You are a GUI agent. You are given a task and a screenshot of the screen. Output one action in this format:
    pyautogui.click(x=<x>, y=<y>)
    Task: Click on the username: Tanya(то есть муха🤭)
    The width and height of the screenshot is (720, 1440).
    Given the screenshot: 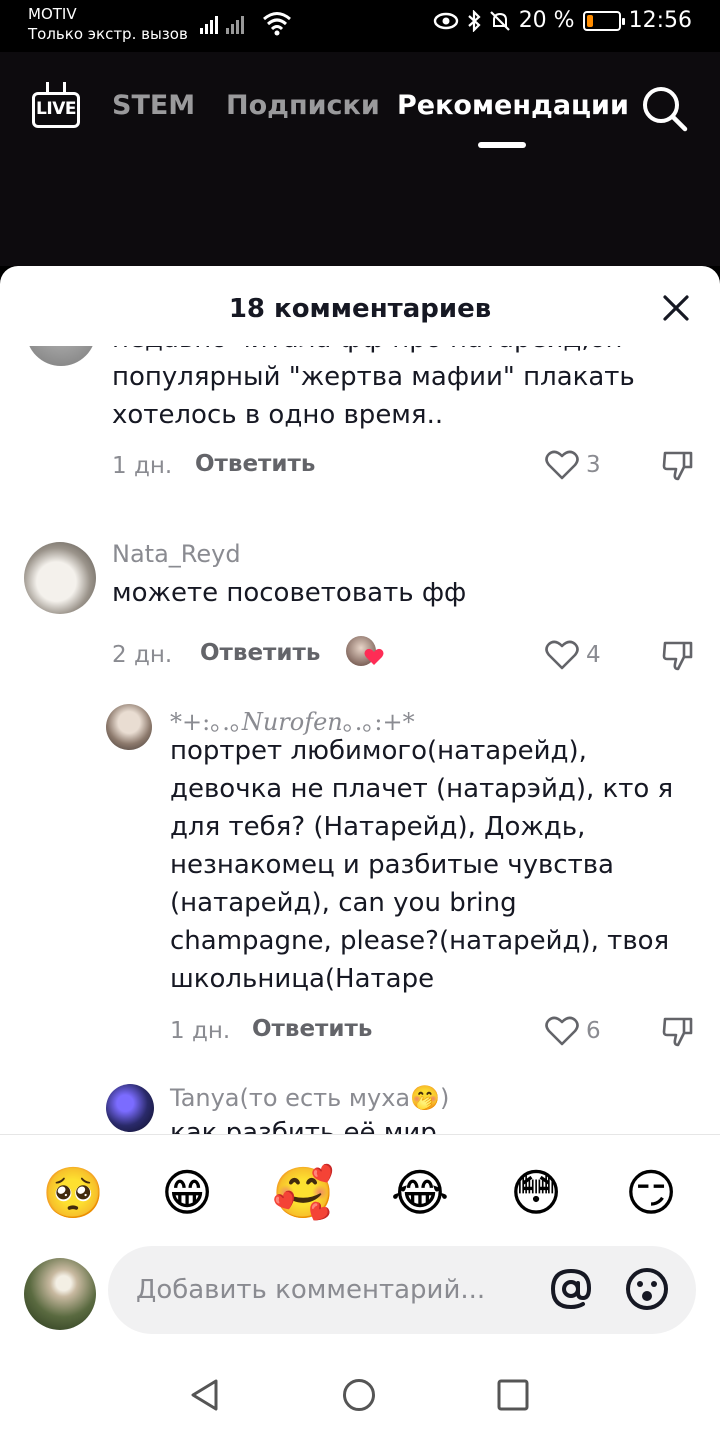 What is the action you would take?
    pyautogui.click(x=309, y=1098)
    